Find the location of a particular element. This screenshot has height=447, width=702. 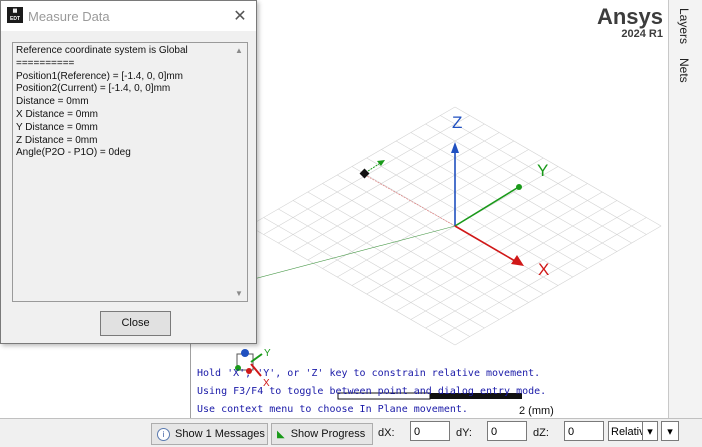

grid-line-x-negative is located at coordinates (345, 255).